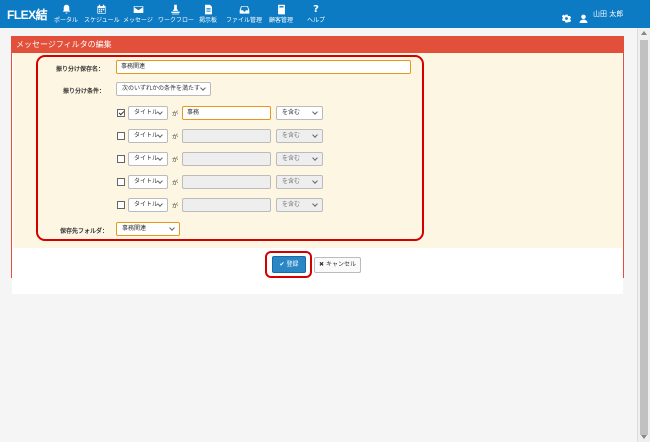 The height and width of the screenshot is (442, 650). I want to click on panel-title: メッセージフィルタの編集, so click(317, 45).